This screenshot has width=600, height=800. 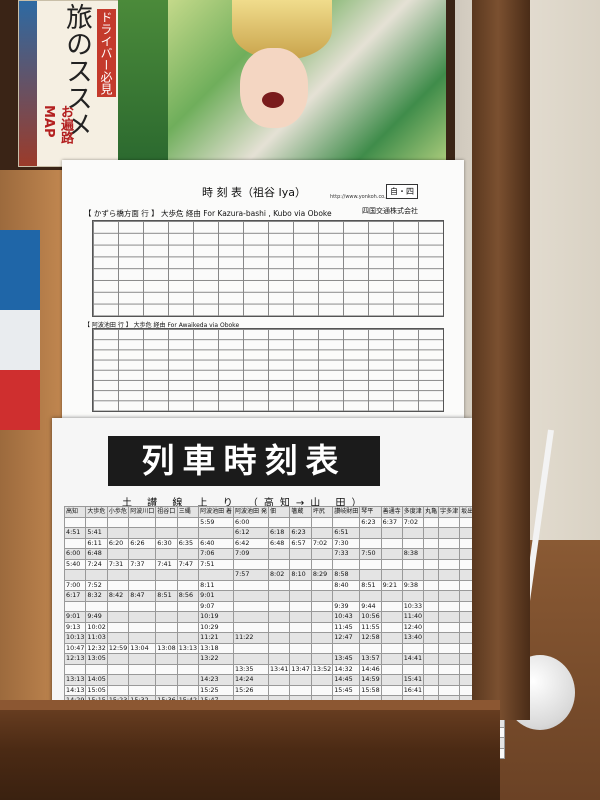 I want to click on timetable-cell: 13:04, so click(x=142, y=648).